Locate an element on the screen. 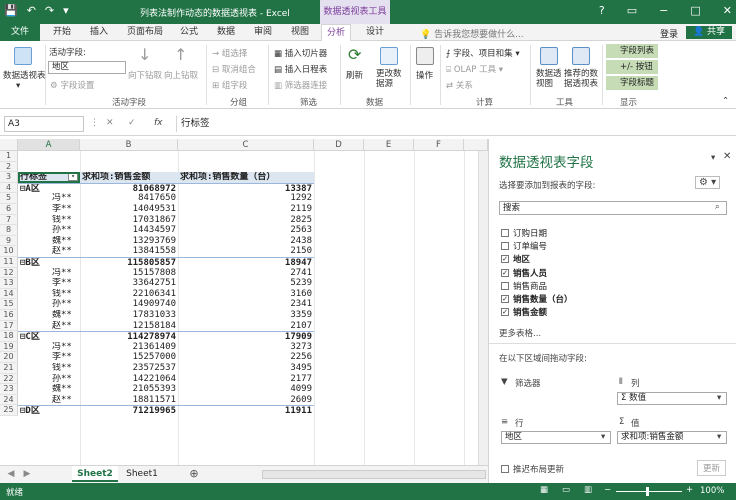 The width and height of the screenshot is (736, 500). refresh-button: 刷新 is located at coordinates (354, 75).